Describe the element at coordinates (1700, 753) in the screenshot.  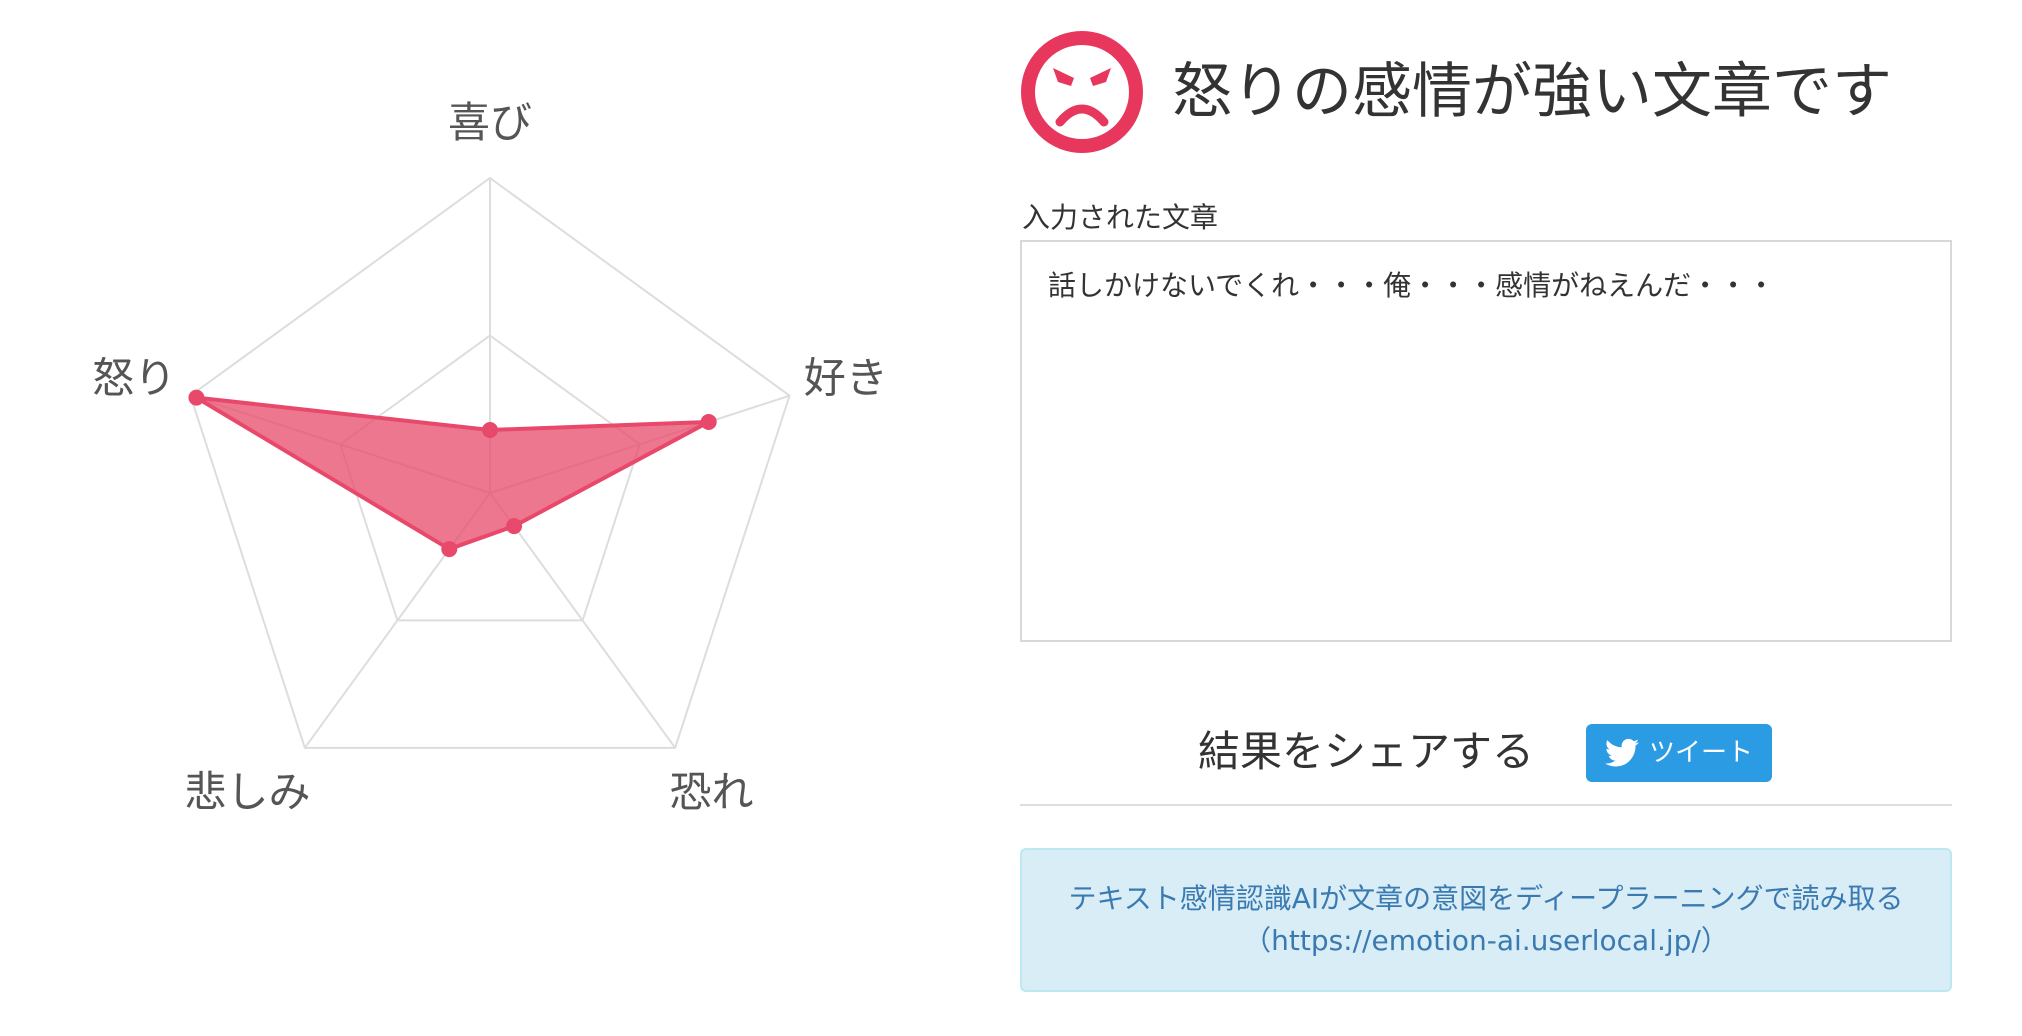
I see `tweet-button-label: ツイート` at that location.